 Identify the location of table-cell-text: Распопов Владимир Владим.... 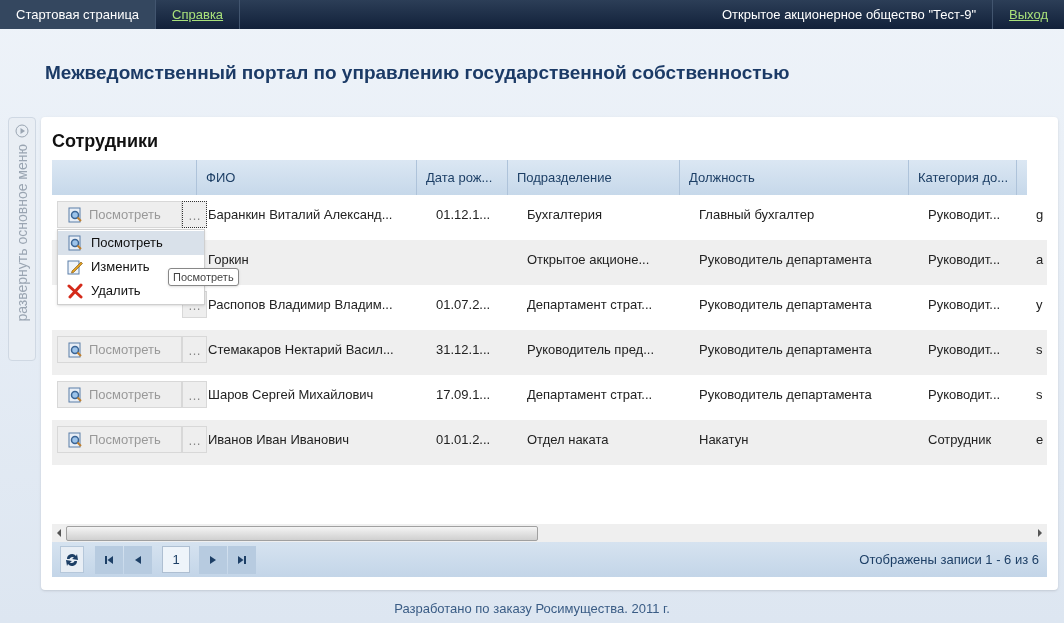
(300, 304).